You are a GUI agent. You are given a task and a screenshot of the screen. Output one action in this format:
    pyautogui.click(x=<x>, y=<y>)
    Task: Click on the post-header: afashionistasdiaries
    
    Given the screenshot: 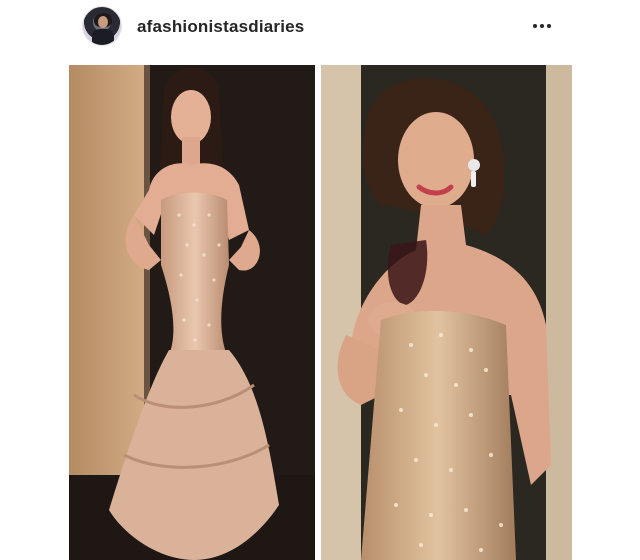 What is the action you would take?
    pyautogui.click(x=320, y=29)
    